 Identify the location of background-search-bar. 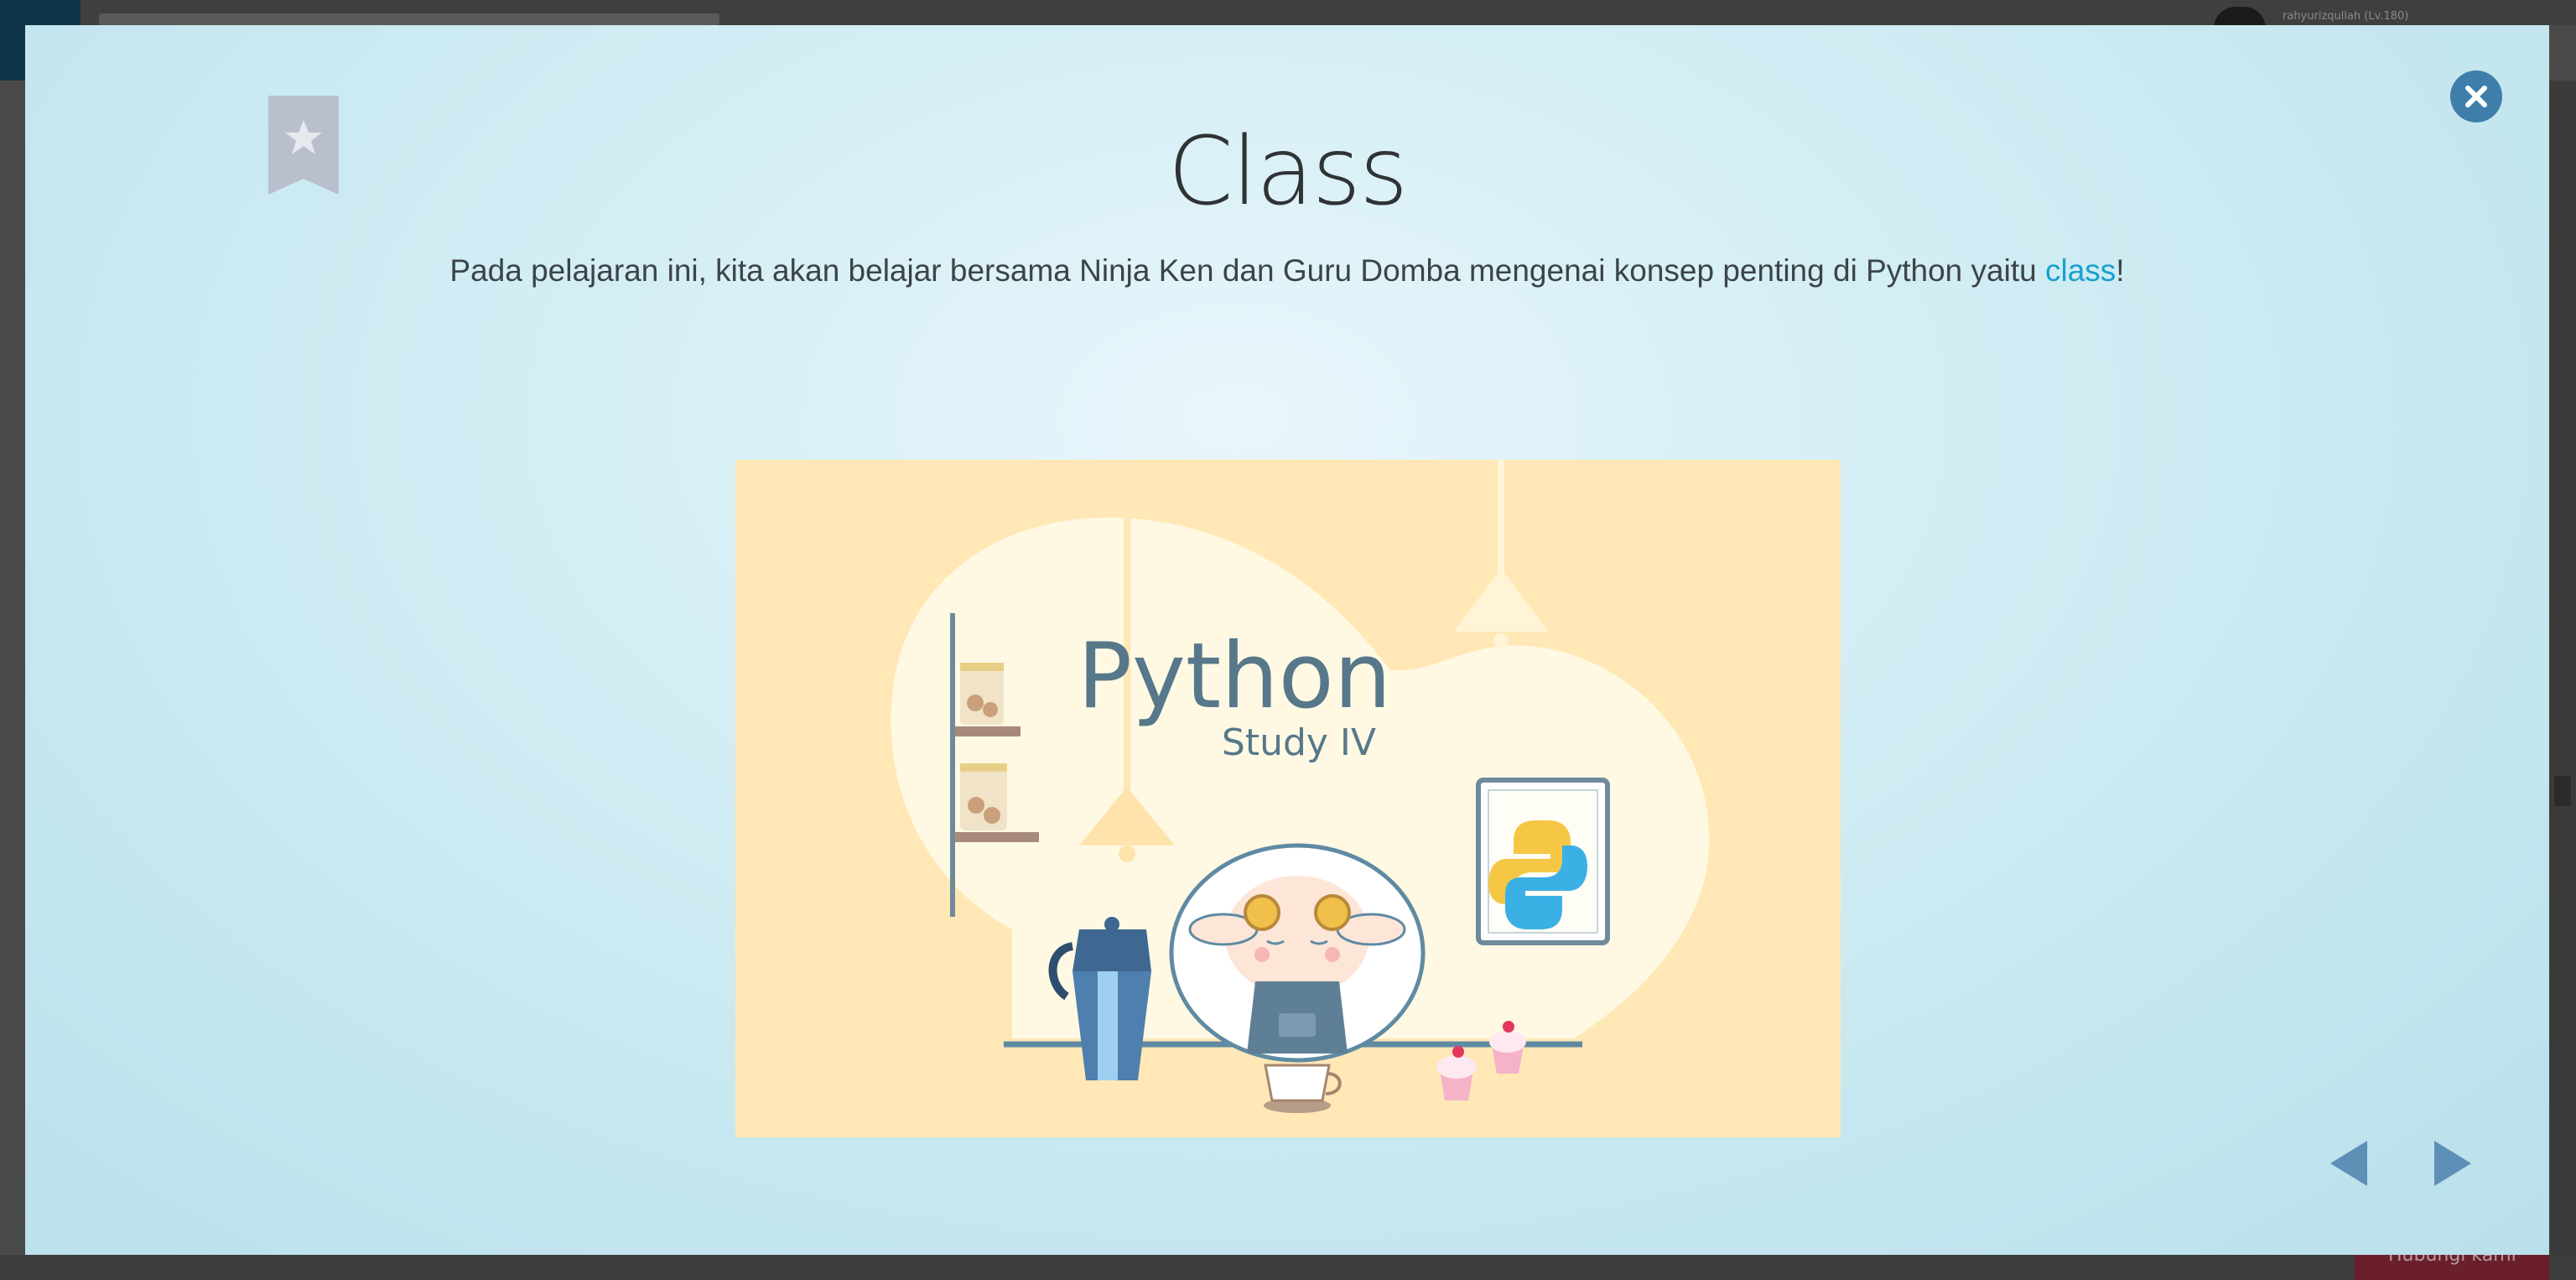
(409, 19).